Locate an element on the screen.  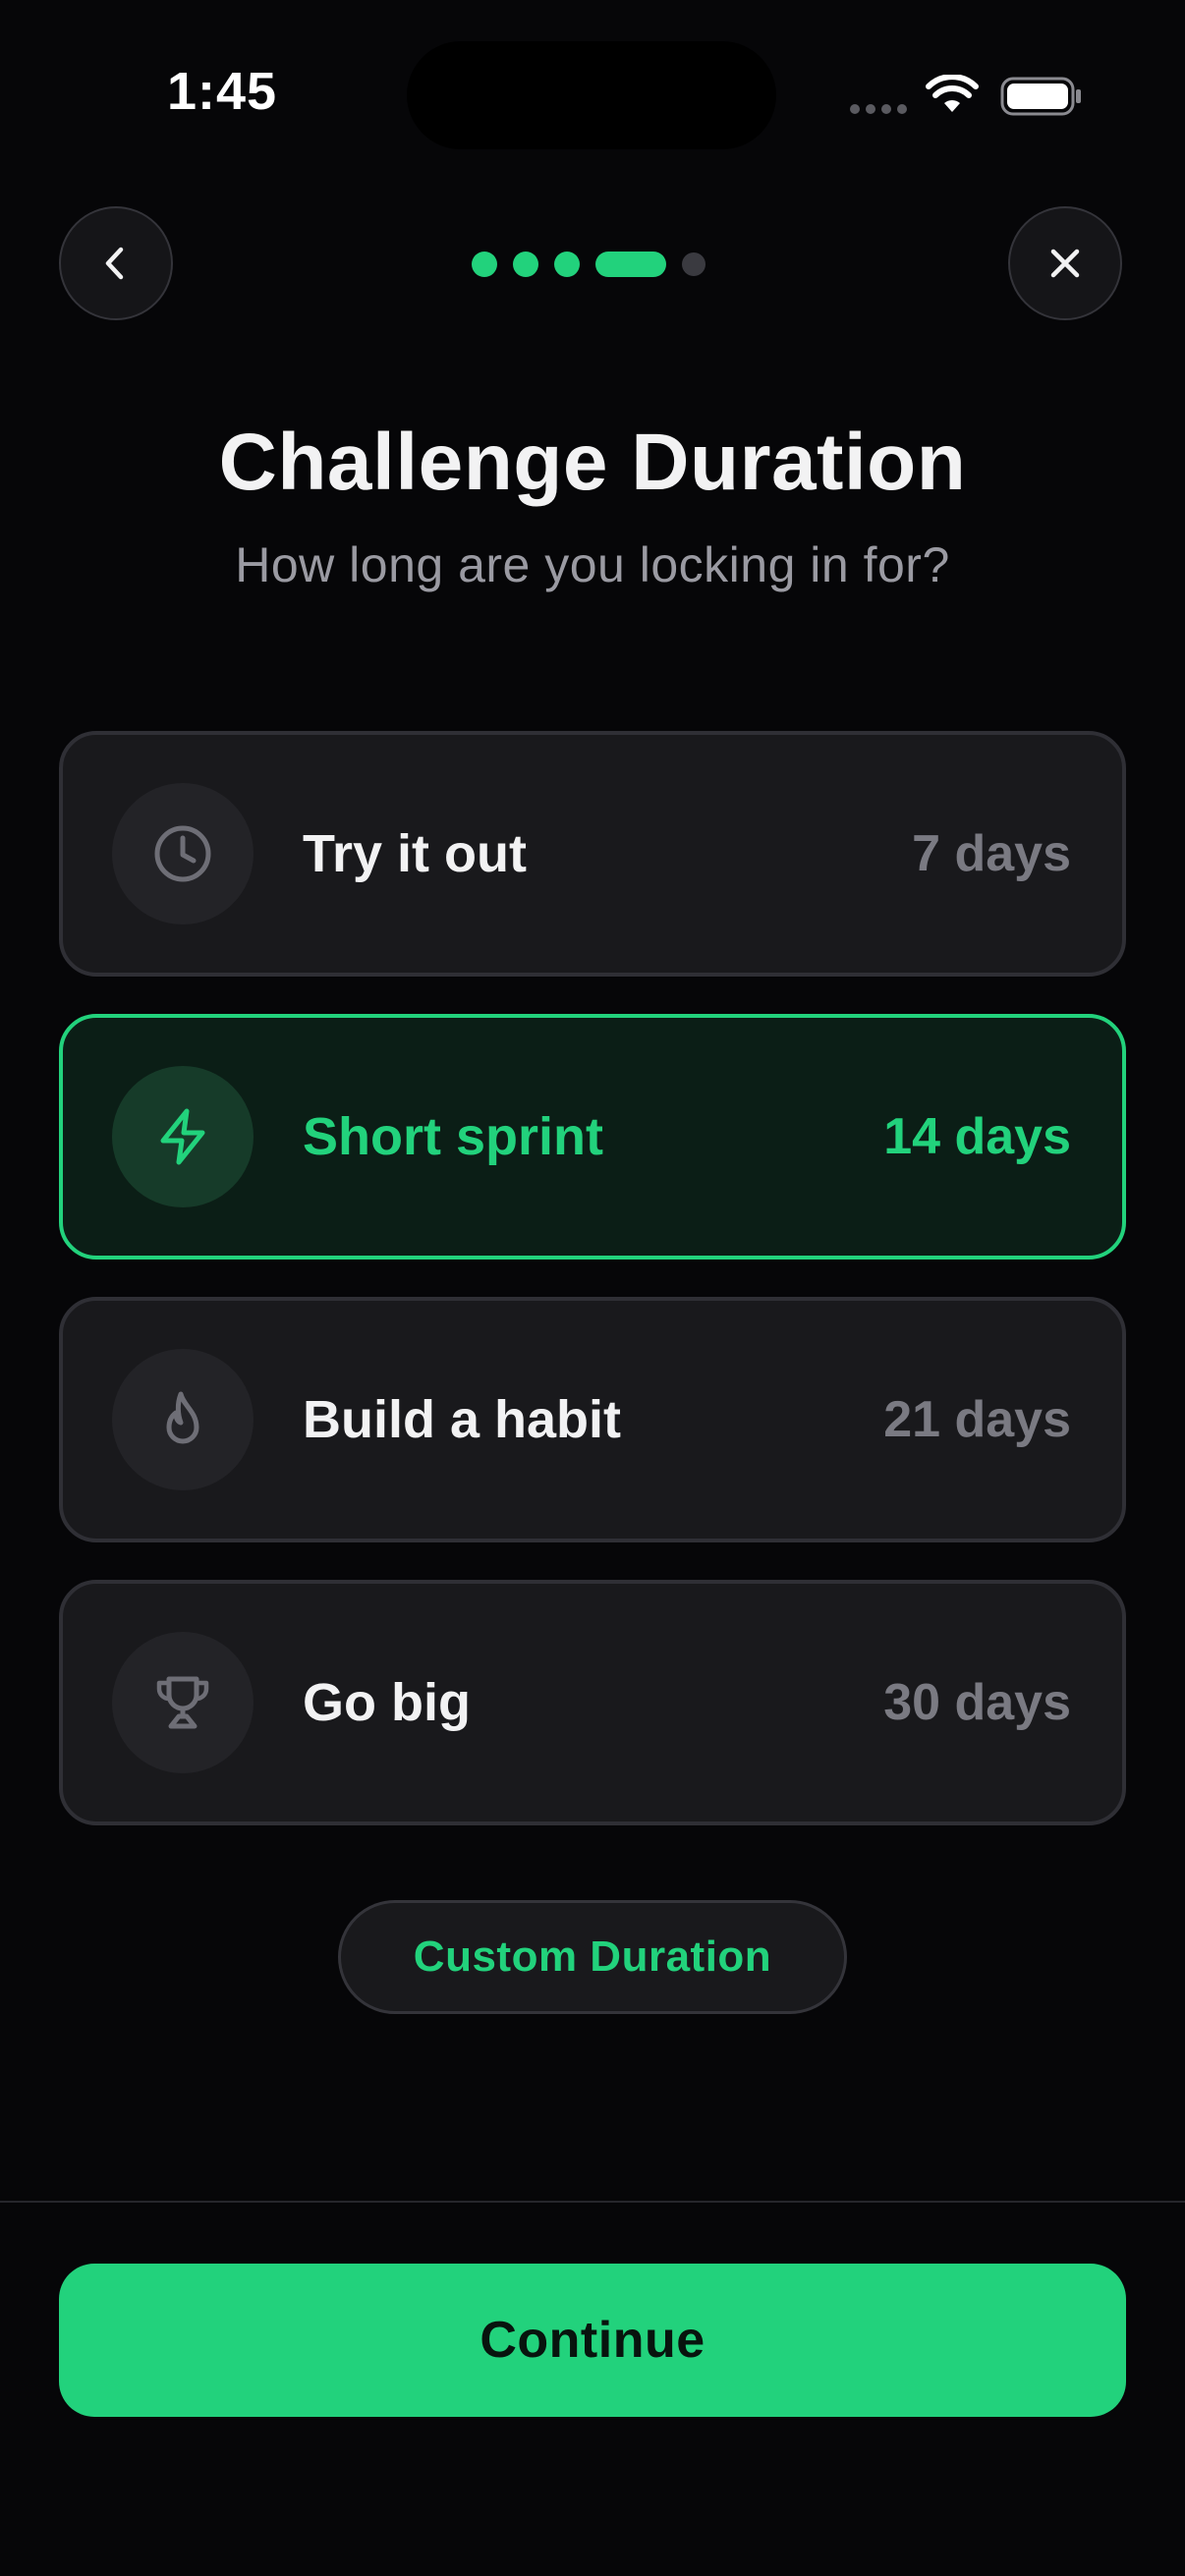
custom-duration-button: Custom Duration is located at coordinates (592, 1957).